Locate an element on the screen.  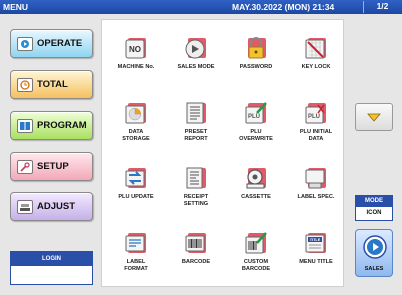
operate-button: OPERATE is located at coordinates (51, 43).